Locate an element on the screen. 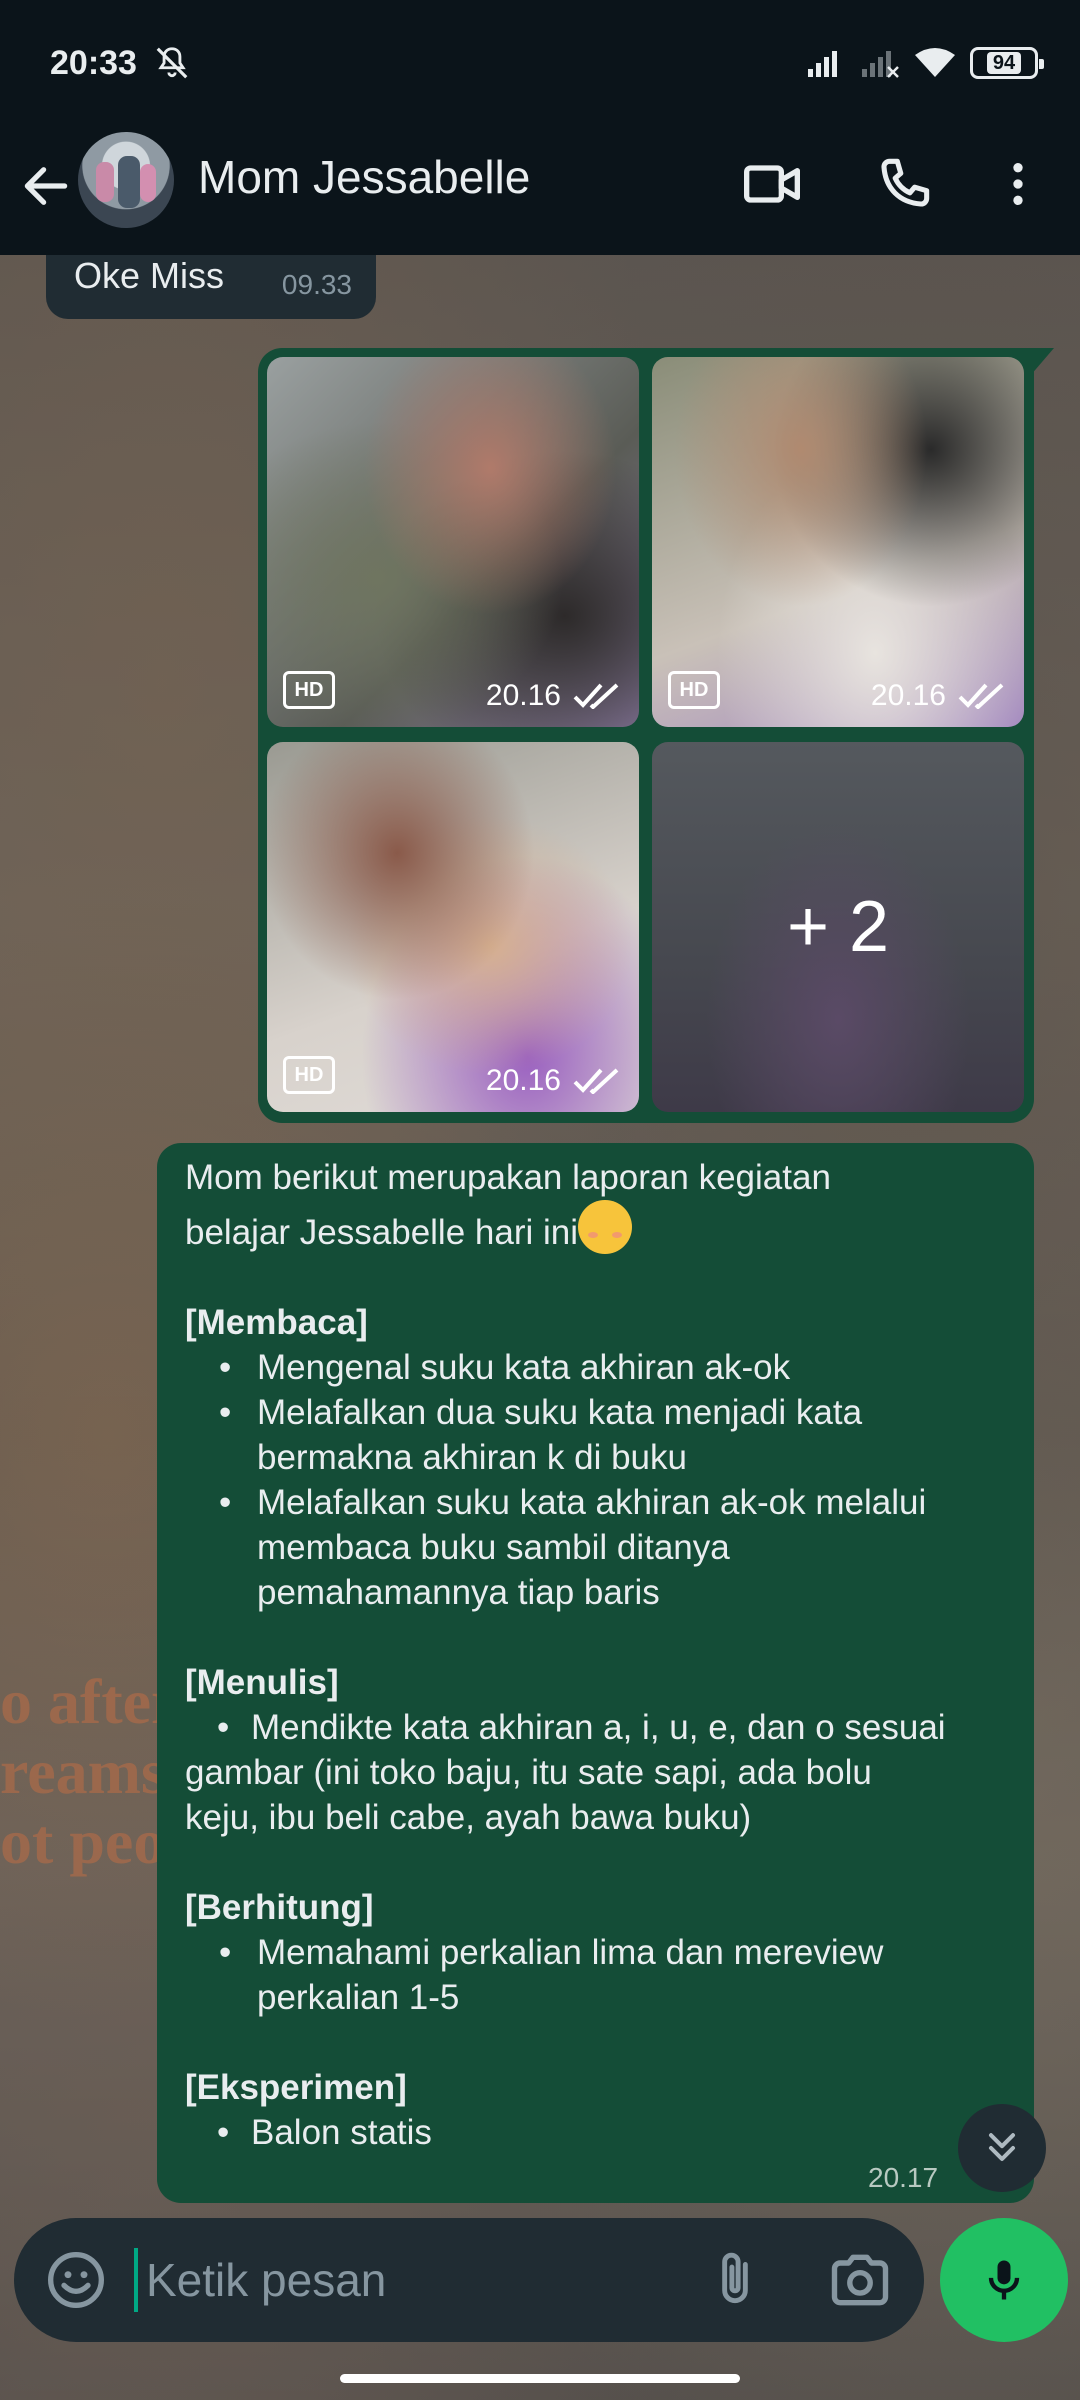 The width and height of the screenshot is (1080, 2400). section-heading: [Berhitung] is located at coordinates (279, 1907).